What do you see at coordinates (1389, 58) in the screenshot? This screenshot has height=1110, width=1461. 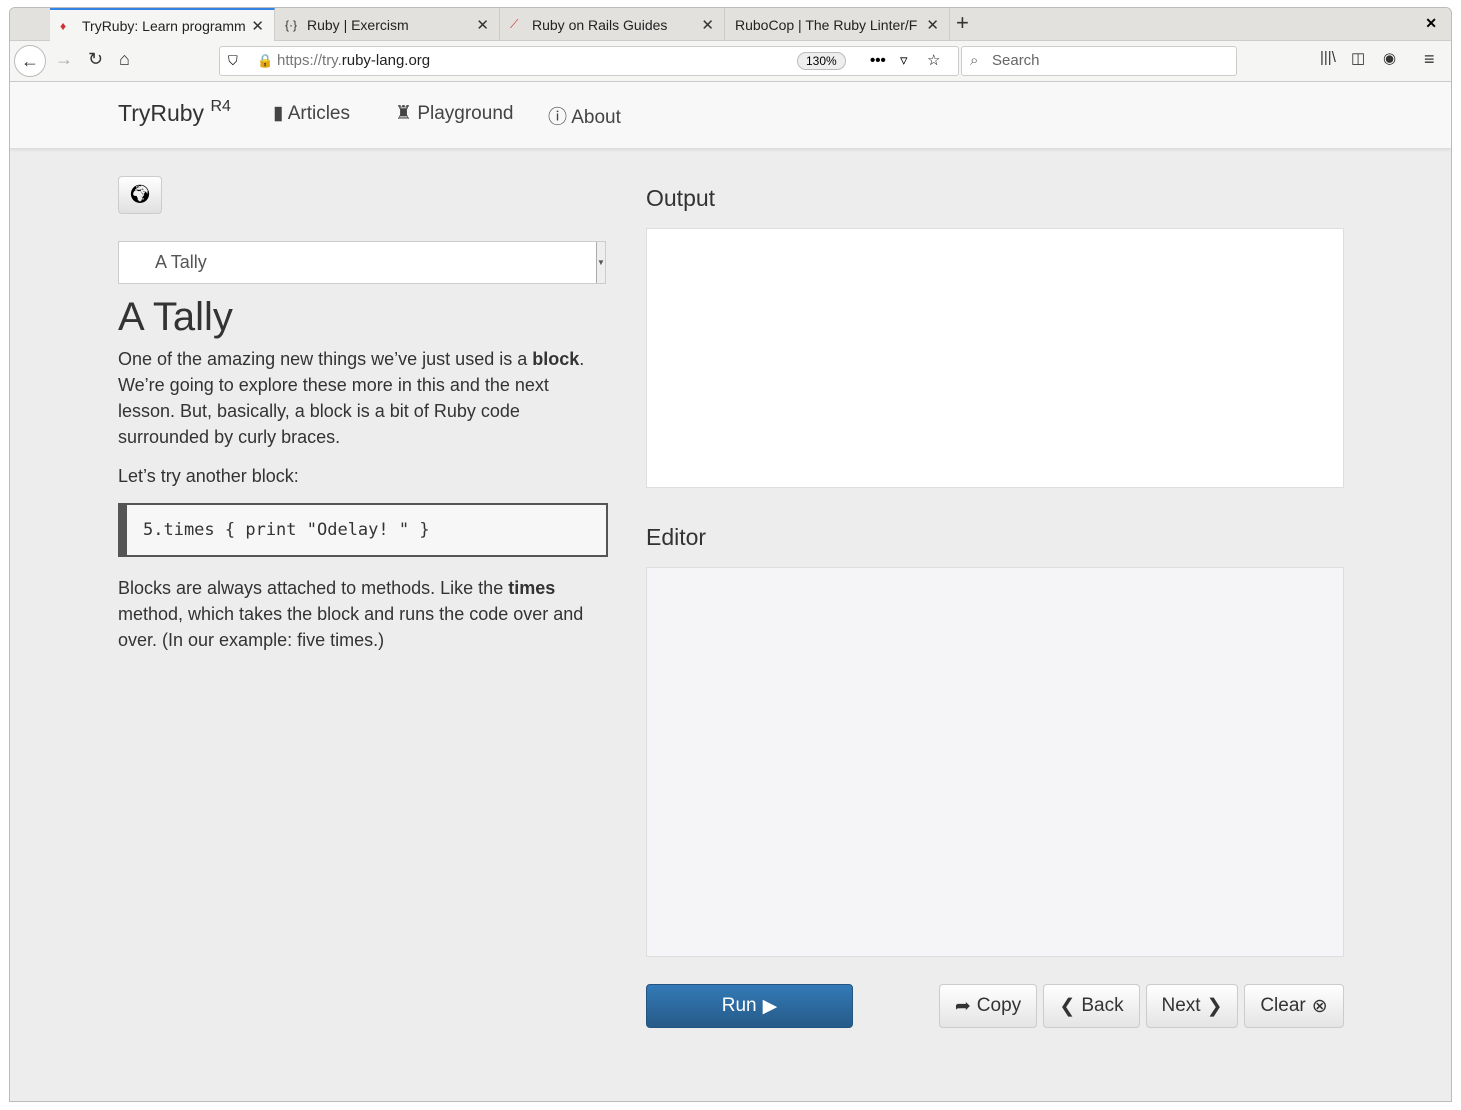 I see `account-icon: ◉` at bounding box center [1389, 58].